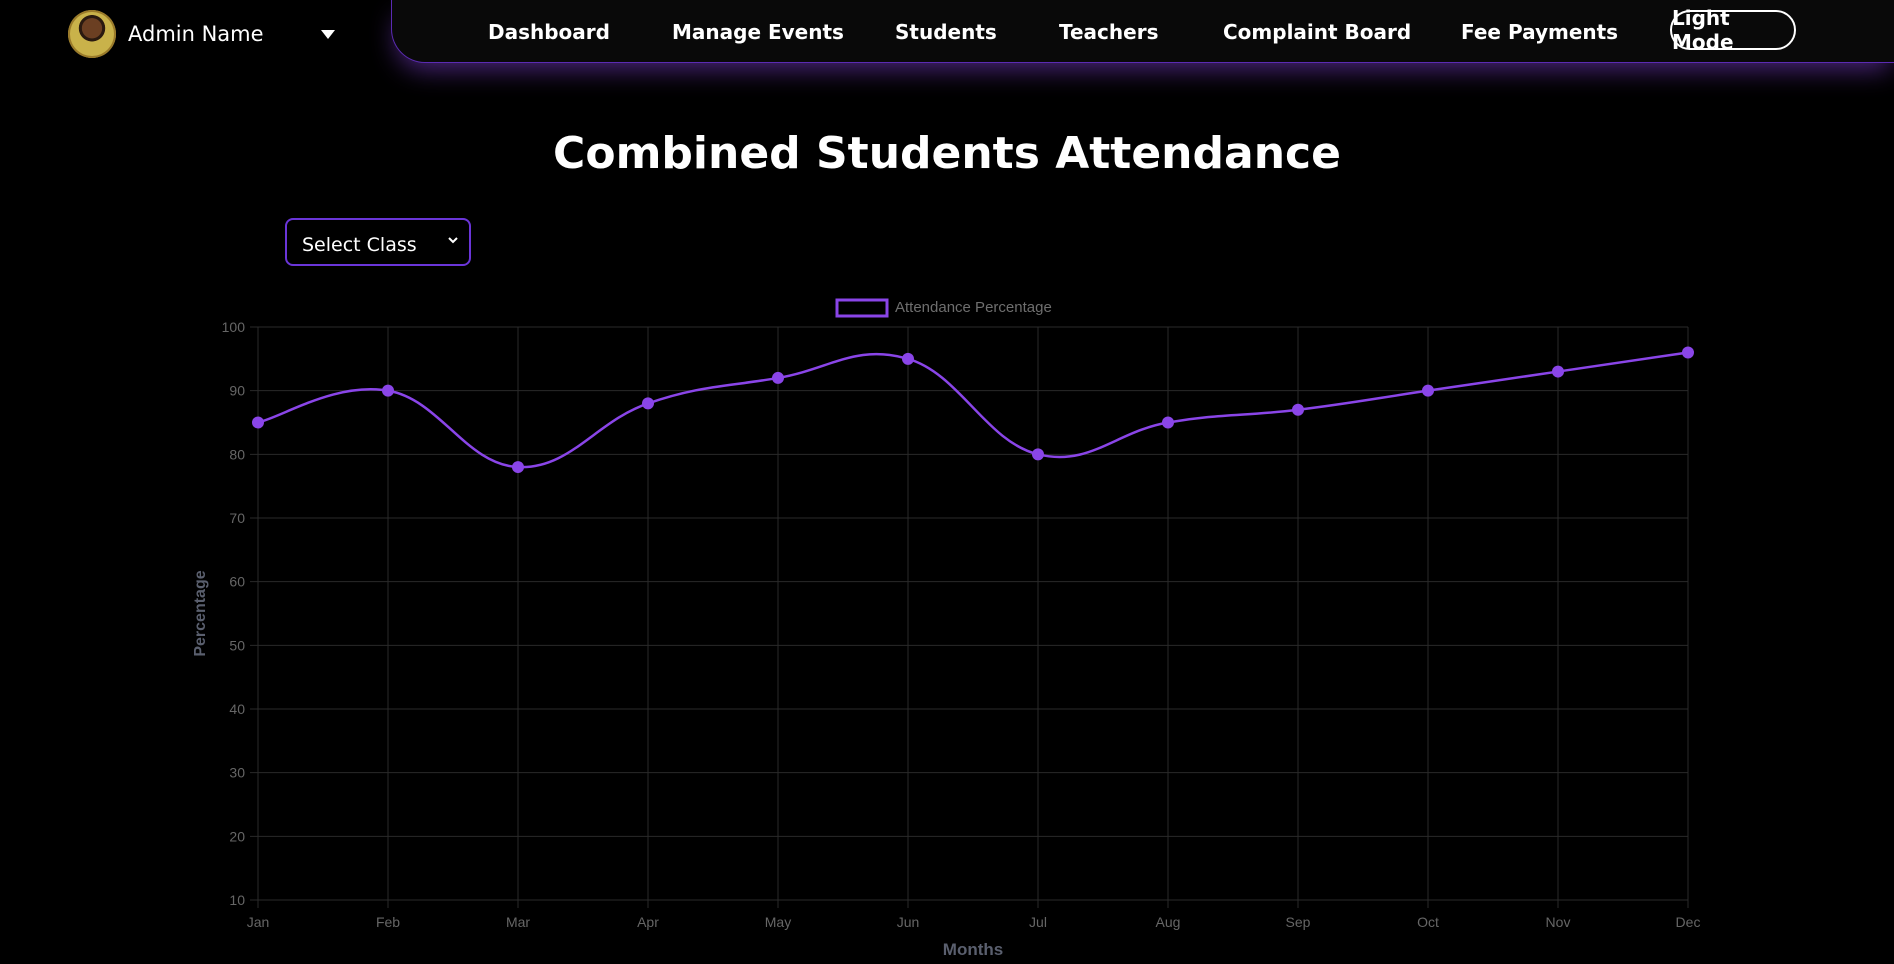  I want to click on y-tick-label: 100, so click(234, 327).